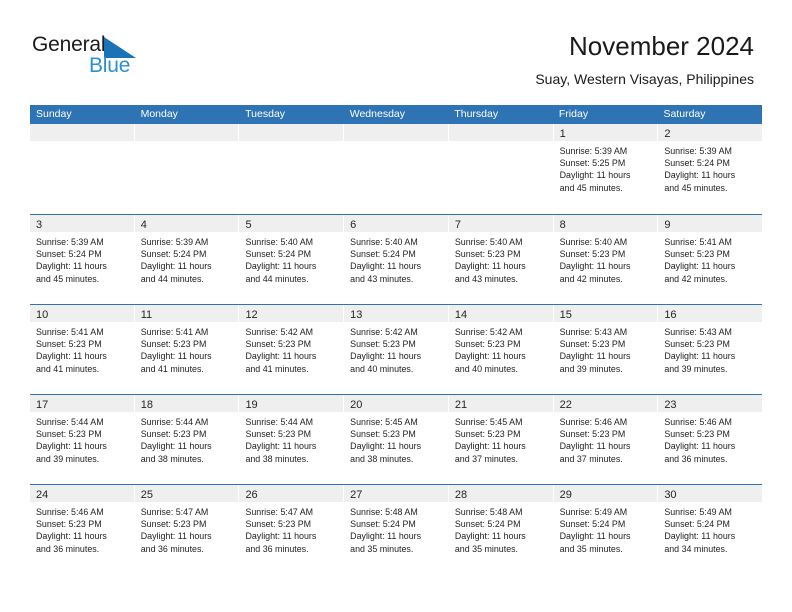 The image size is (792, 612). Describe the element at coordinates (593, 512) in the screenshot. I see `sunrise-text: Sunrise: 5:49 AM` at that location.